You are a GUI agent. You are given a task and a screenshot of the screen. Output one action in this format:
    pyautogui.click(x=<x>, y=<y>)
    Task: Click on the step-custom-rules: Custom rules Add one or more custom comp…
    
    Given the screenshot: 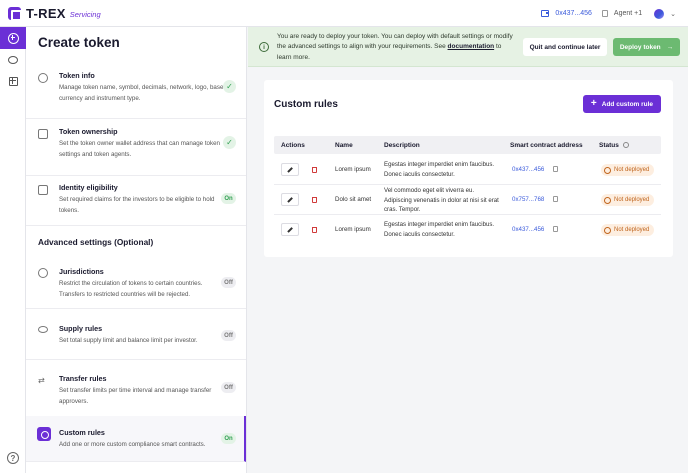 What is the action you would take?
    pyautogui.click(x=136, y=439)
    